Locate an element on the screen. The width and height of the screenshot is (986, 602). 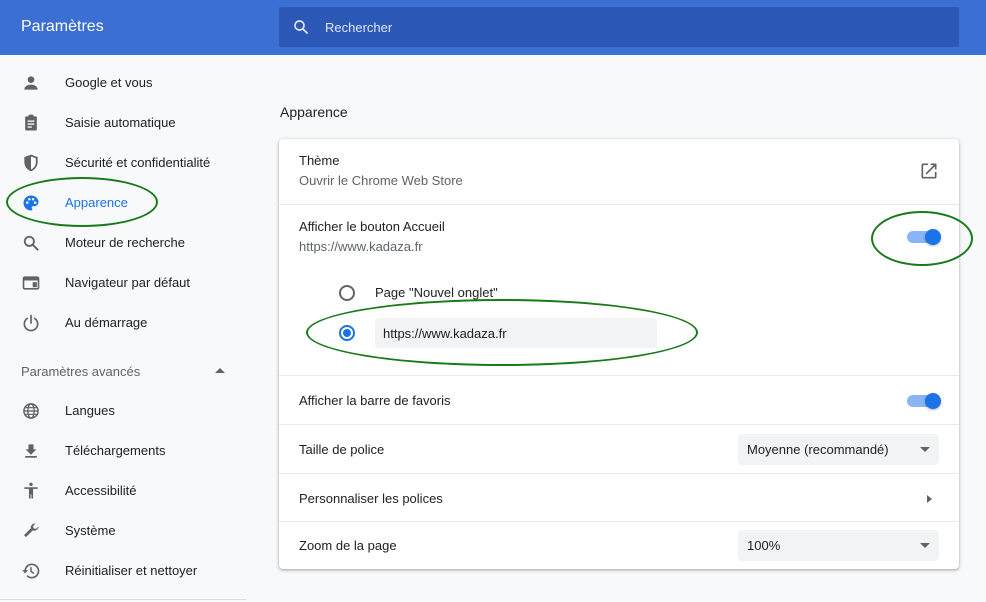
font-size-title: Taille de police is located at coordinates (342, 449).